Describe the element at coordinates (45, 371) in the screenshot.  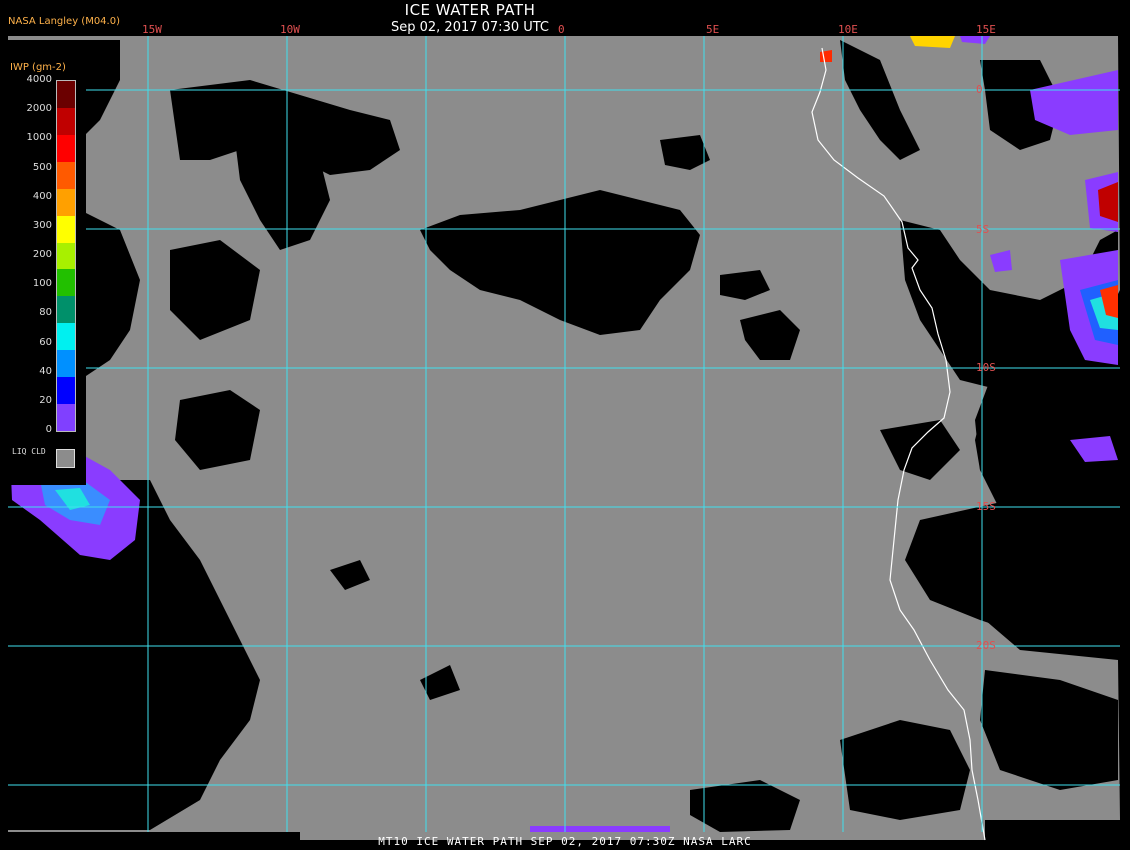
I see `legend-tick-label: 40` at that location.